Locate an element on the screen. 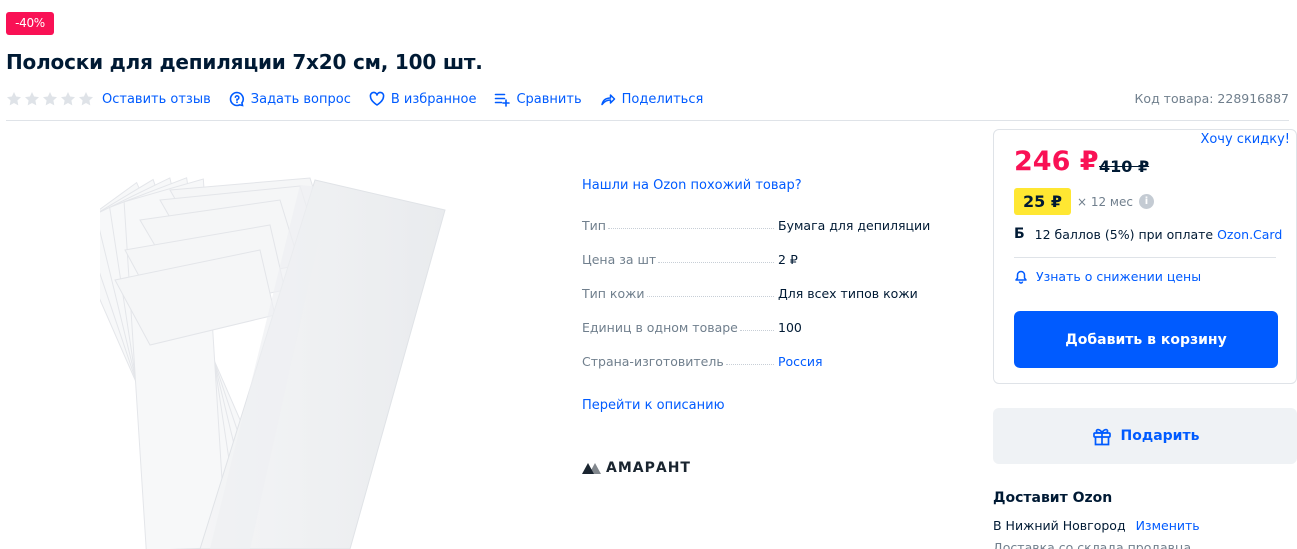 The height and width of the screenshot is (549, 1297). spec-key: Цена за шт is located at coordinates (680, 259).